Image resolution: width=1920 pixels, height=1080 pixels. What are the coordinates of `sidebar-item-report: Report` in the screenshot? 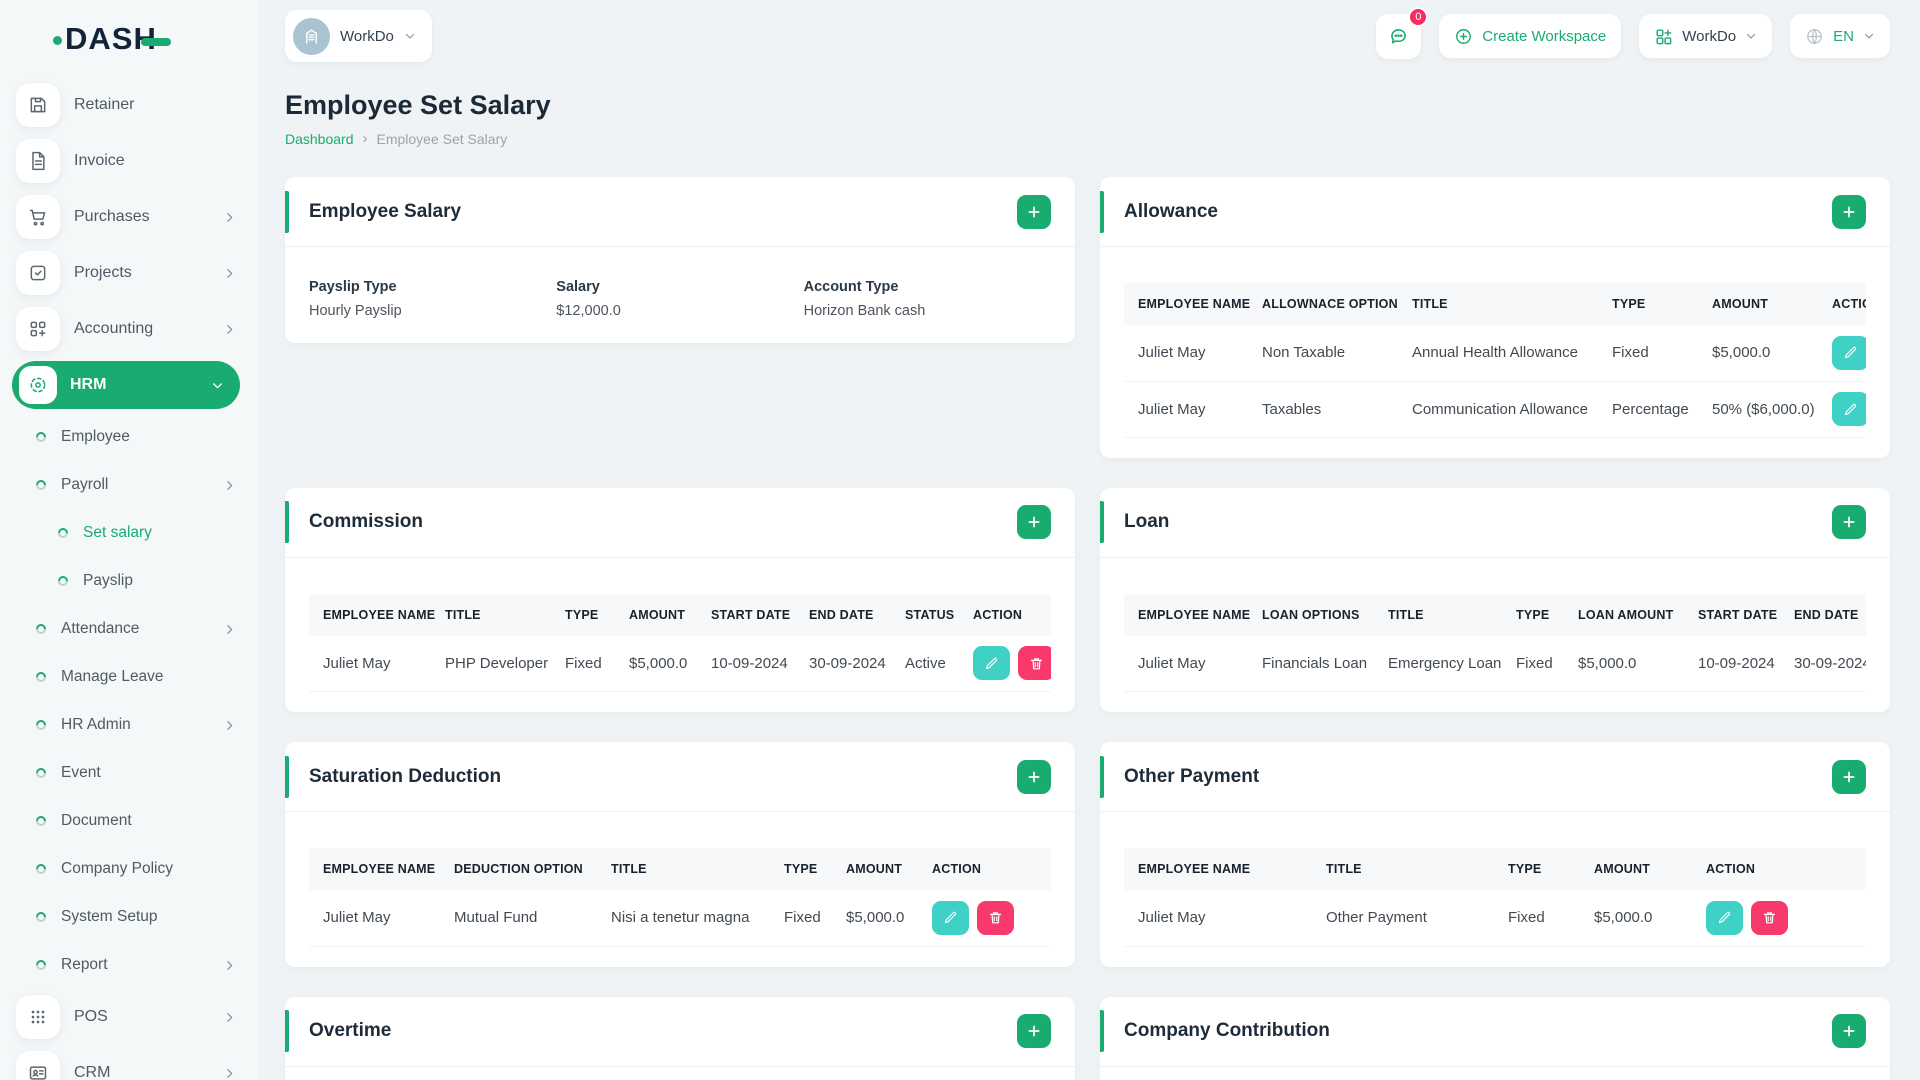 It's located at (129, 965).